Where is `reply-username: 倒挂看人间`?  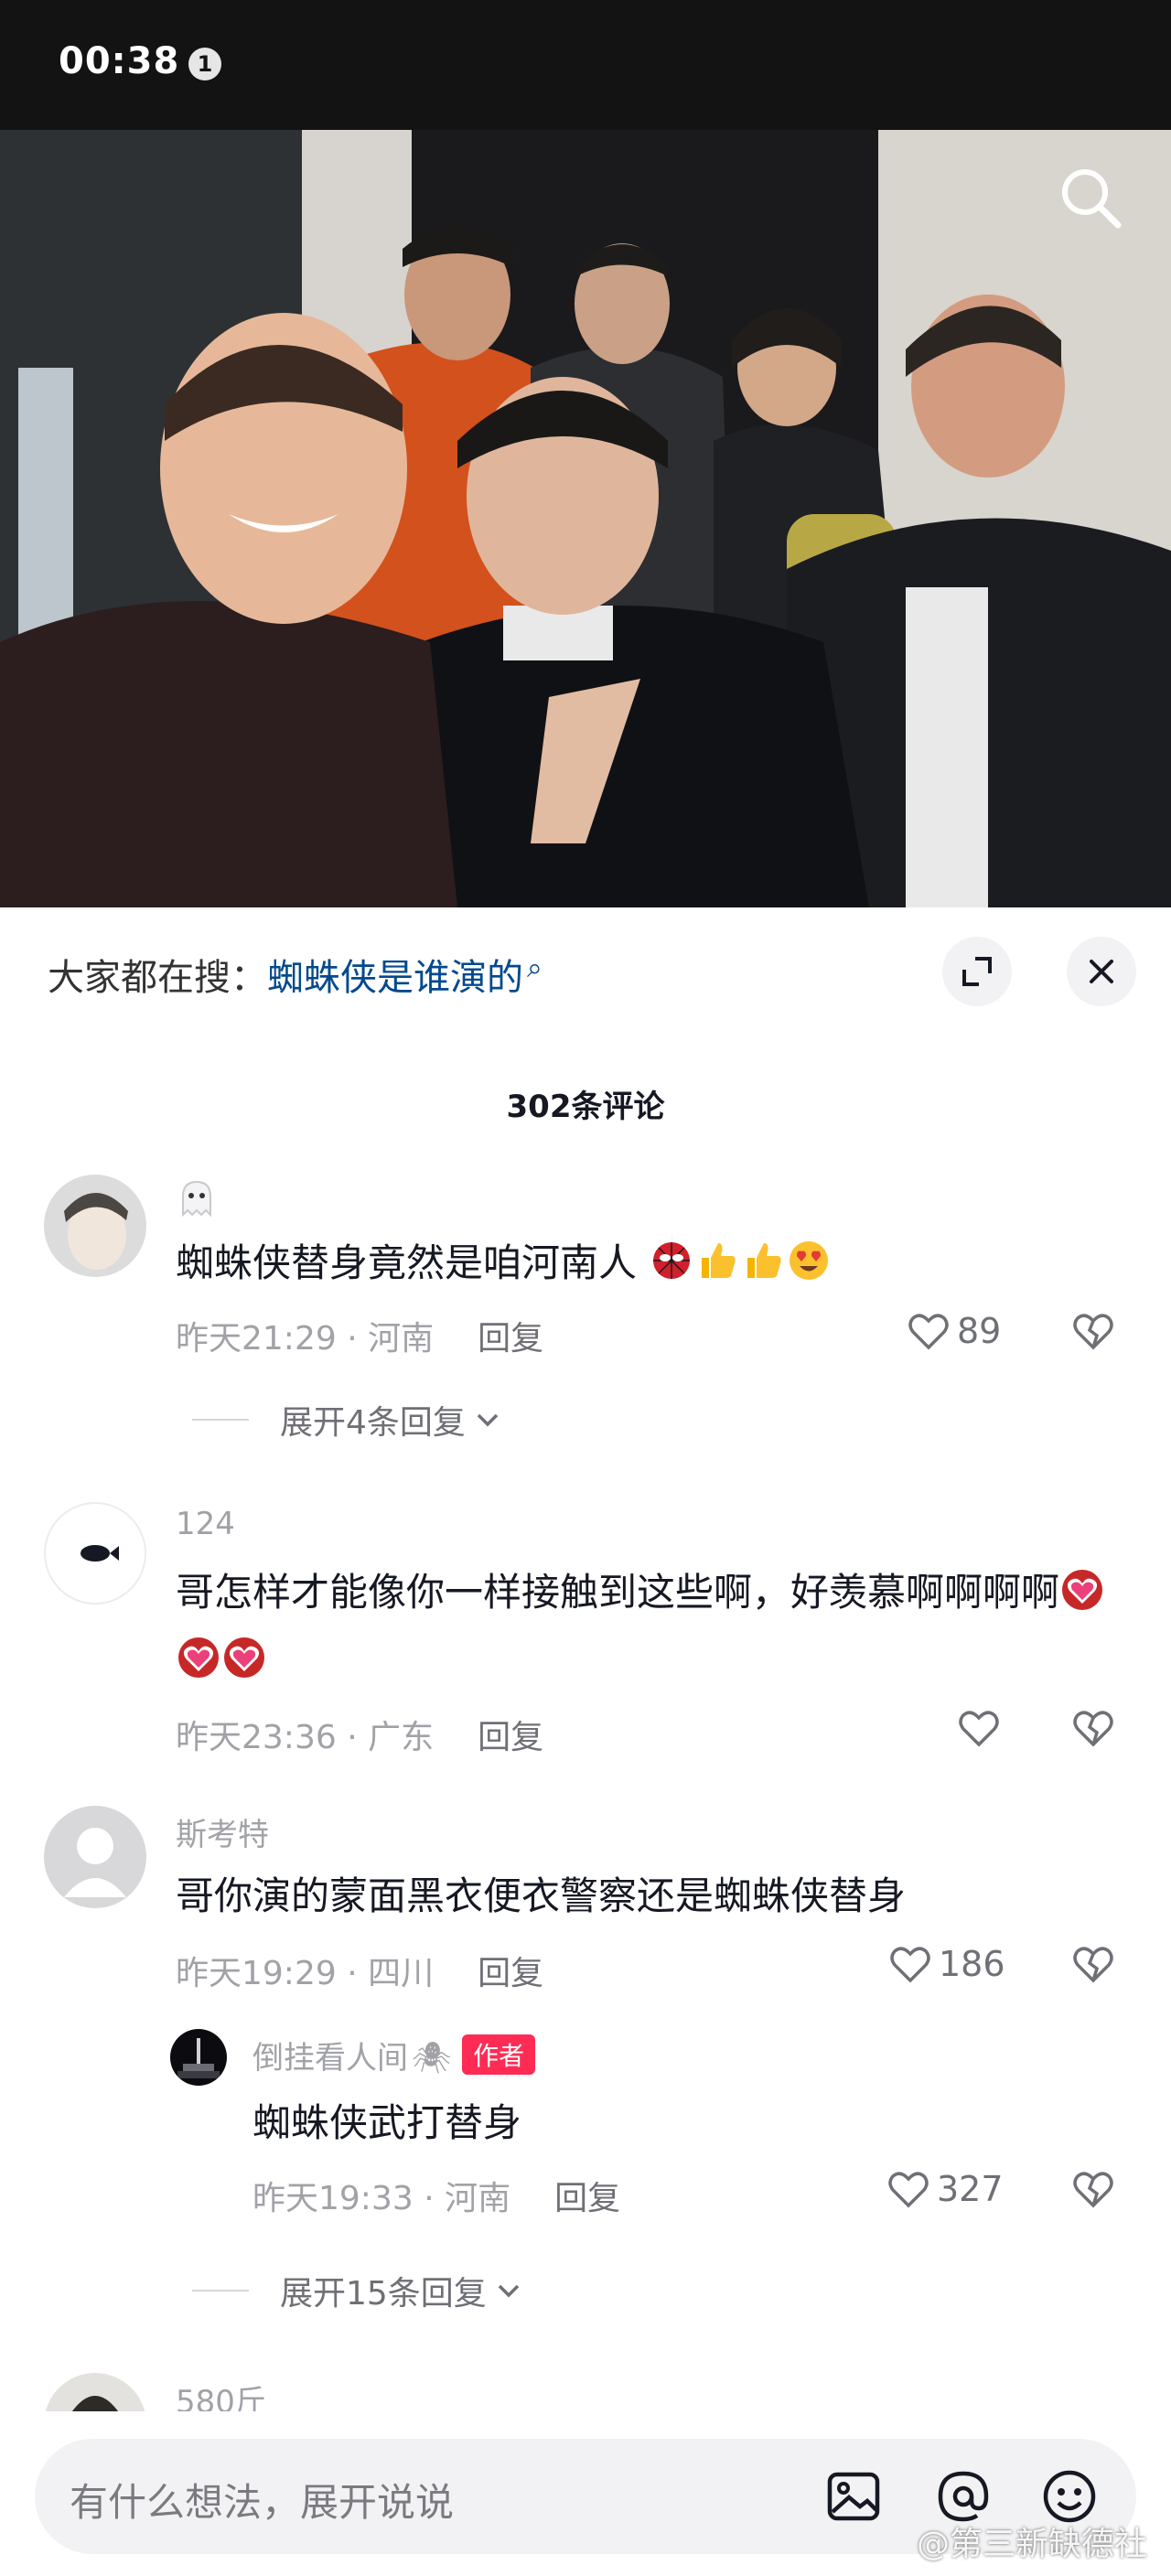 reply-username: 倒挂看人间 is located at coordinates (330, 2058).